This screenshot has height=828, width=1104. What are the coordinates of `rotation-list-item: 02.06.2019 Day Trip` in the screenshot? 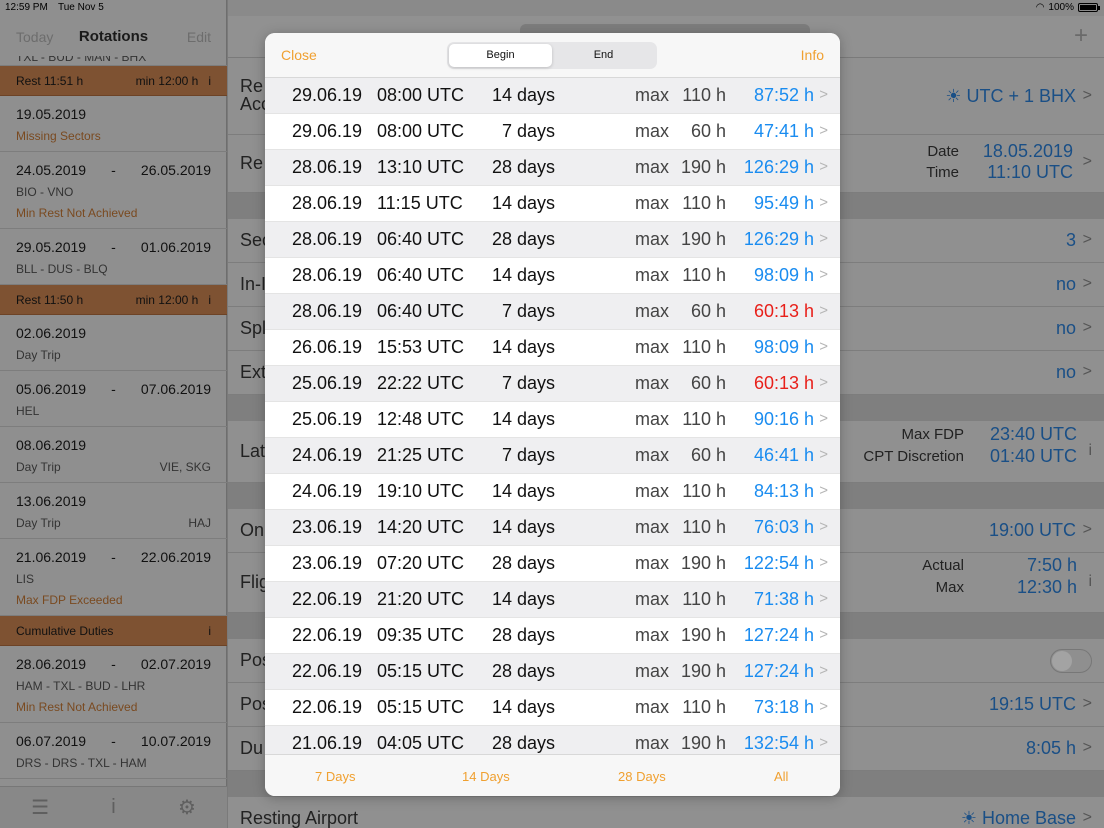 It's located at (113, 343).